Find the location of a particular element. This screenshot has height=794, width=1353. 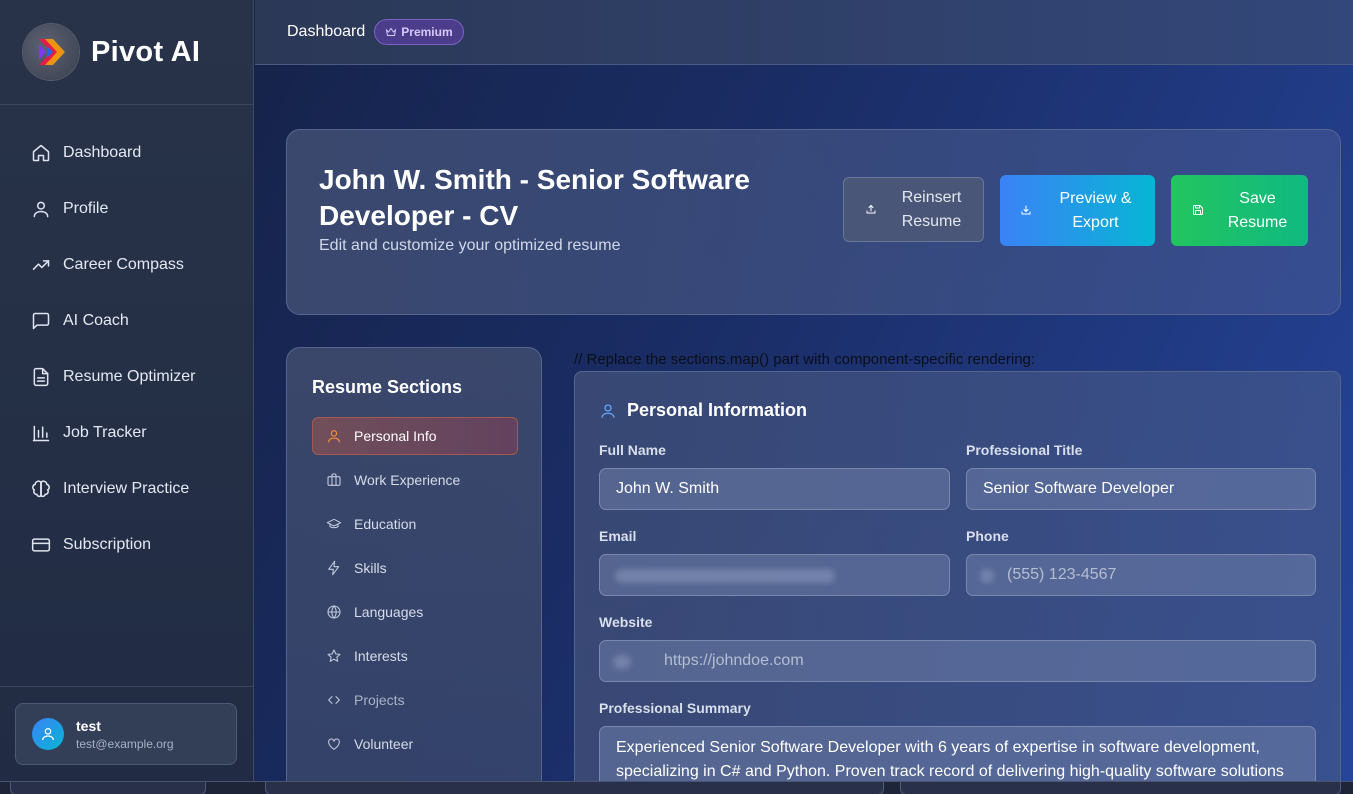

app-name: Pivot AI is located at coordinates (146, 51).